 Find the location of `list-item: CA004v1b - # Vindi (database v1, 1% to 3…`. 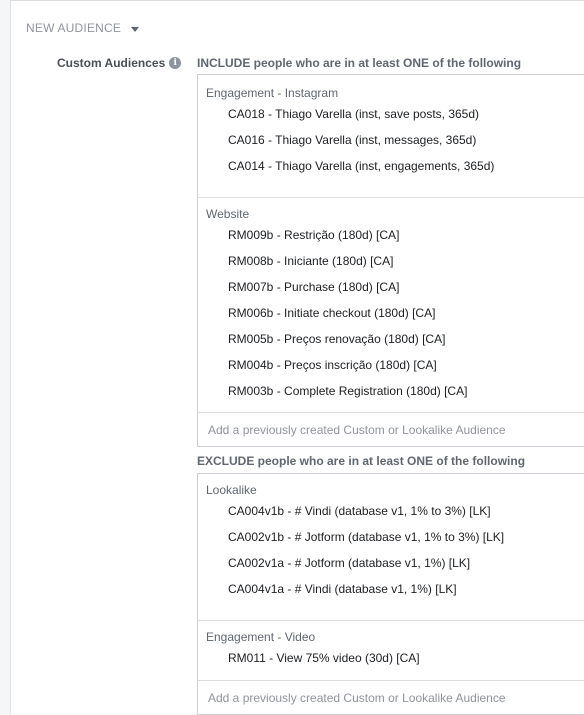

list-item: CA004v1b - # Vindi (database v1, 1% to 3… is located at coordinates (391, 511).